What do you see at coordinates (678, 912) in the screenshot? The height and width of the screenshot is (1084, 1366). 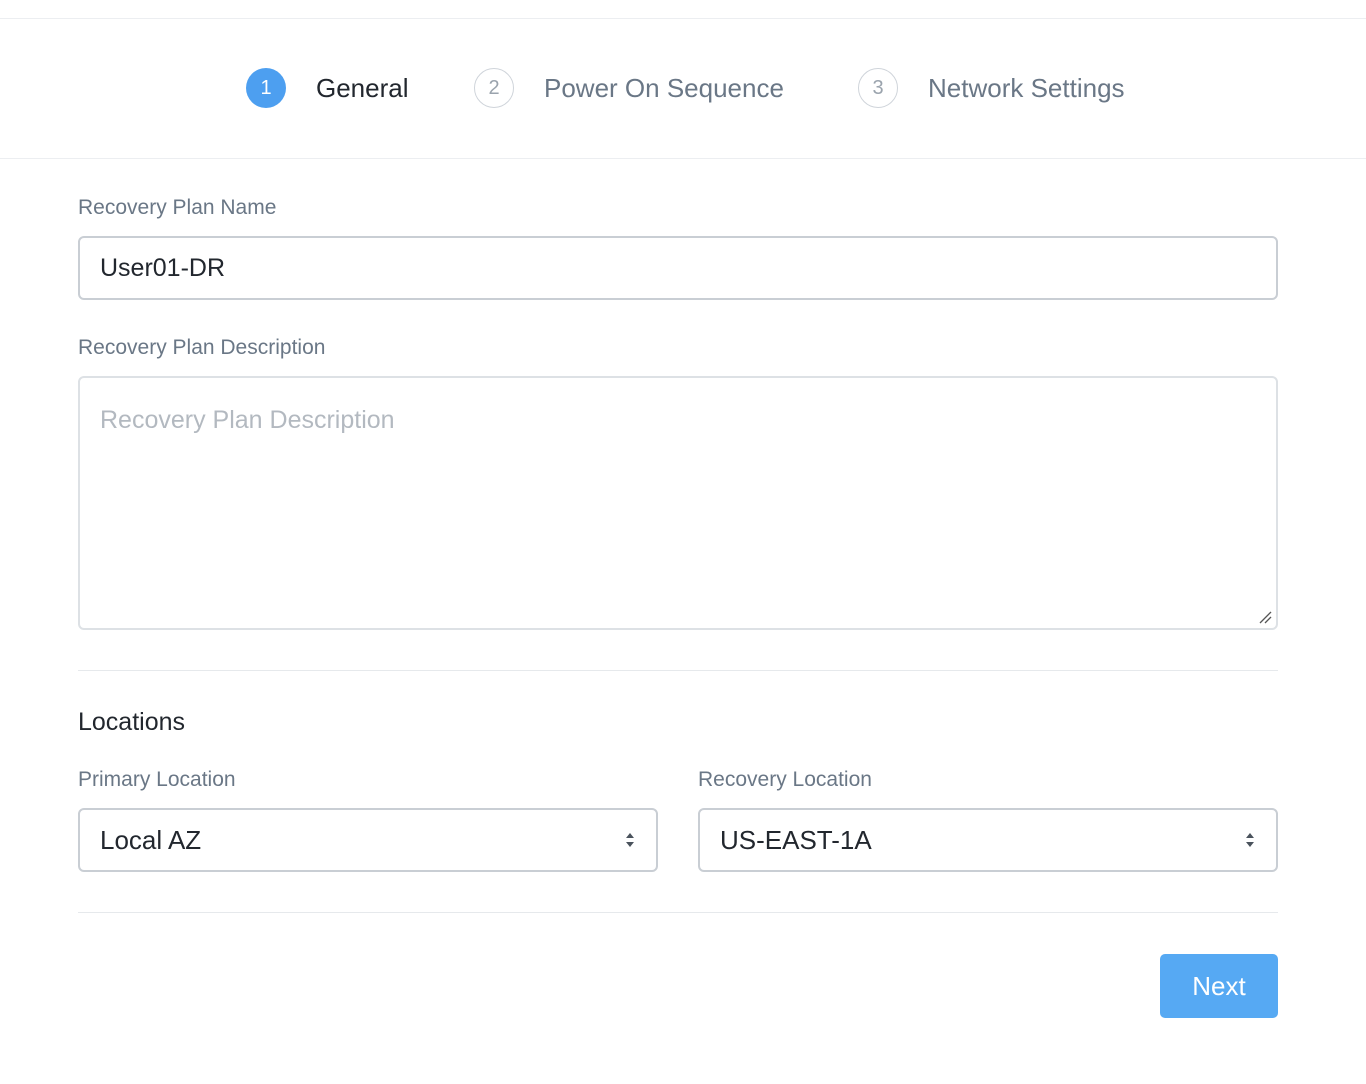 I see `footer-divider` at bounding box center [678, 912].